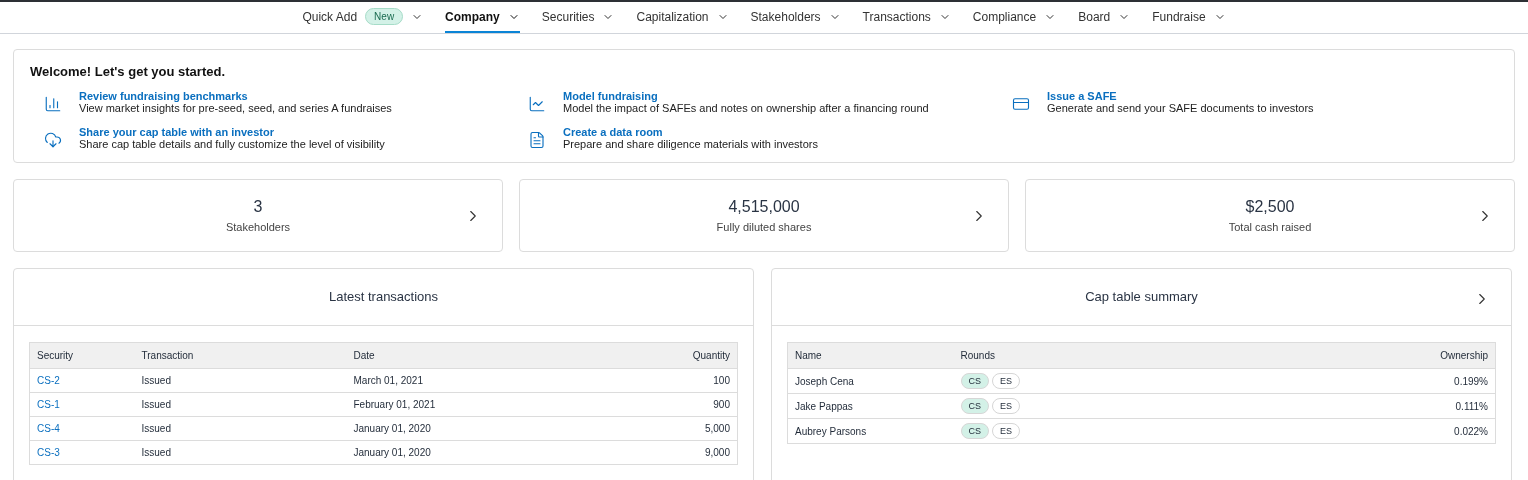 The height and width of the screenshot is (480, 1528). What do you see at coordinates (669, 404) in the screenshot?
I see `table-cell: 900` at bounding box center [669, 404].